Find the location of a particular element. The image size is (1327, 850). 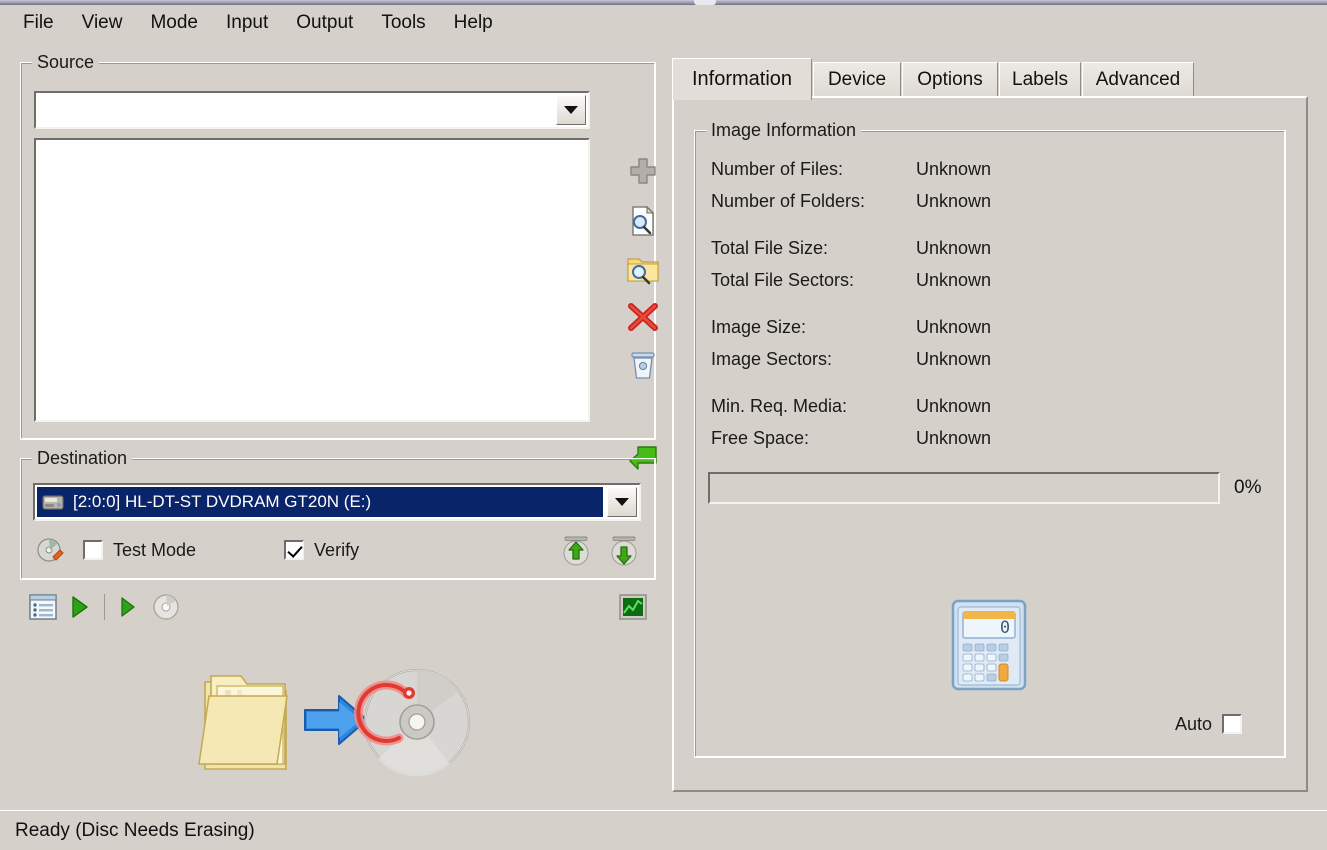

menu-item-file: File is located at coordinates (38, 23).